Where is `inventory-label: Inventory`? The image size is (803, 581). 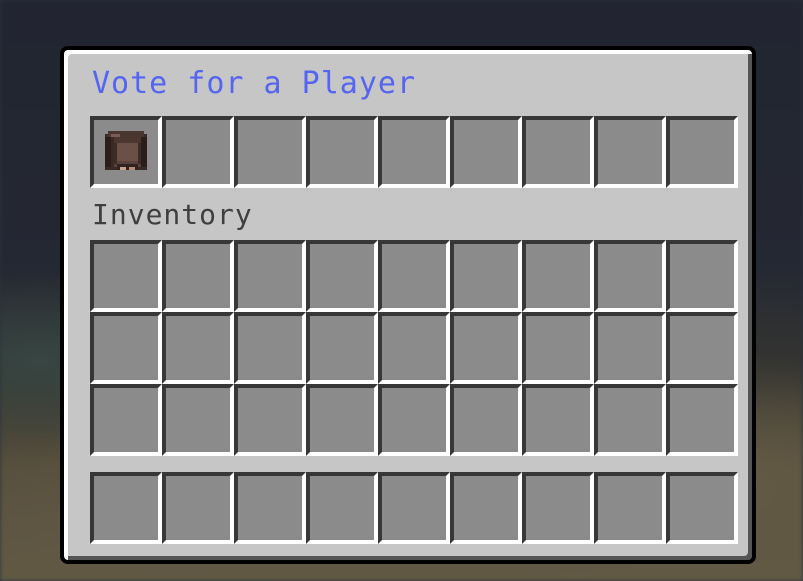 inventory-label: Inventory is located at coordinates (172, 214).